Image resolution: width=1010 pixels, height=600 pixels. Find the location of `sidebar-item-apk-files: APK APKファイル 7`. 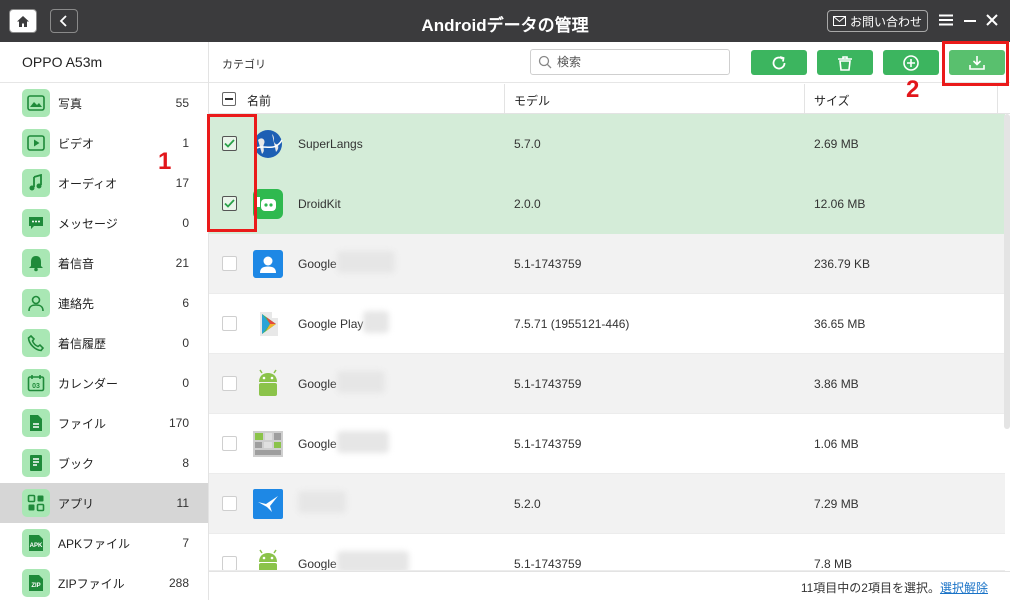

sidebar-item-apk-files: APK APKファイル 7 is located at coordinates (104, 543).